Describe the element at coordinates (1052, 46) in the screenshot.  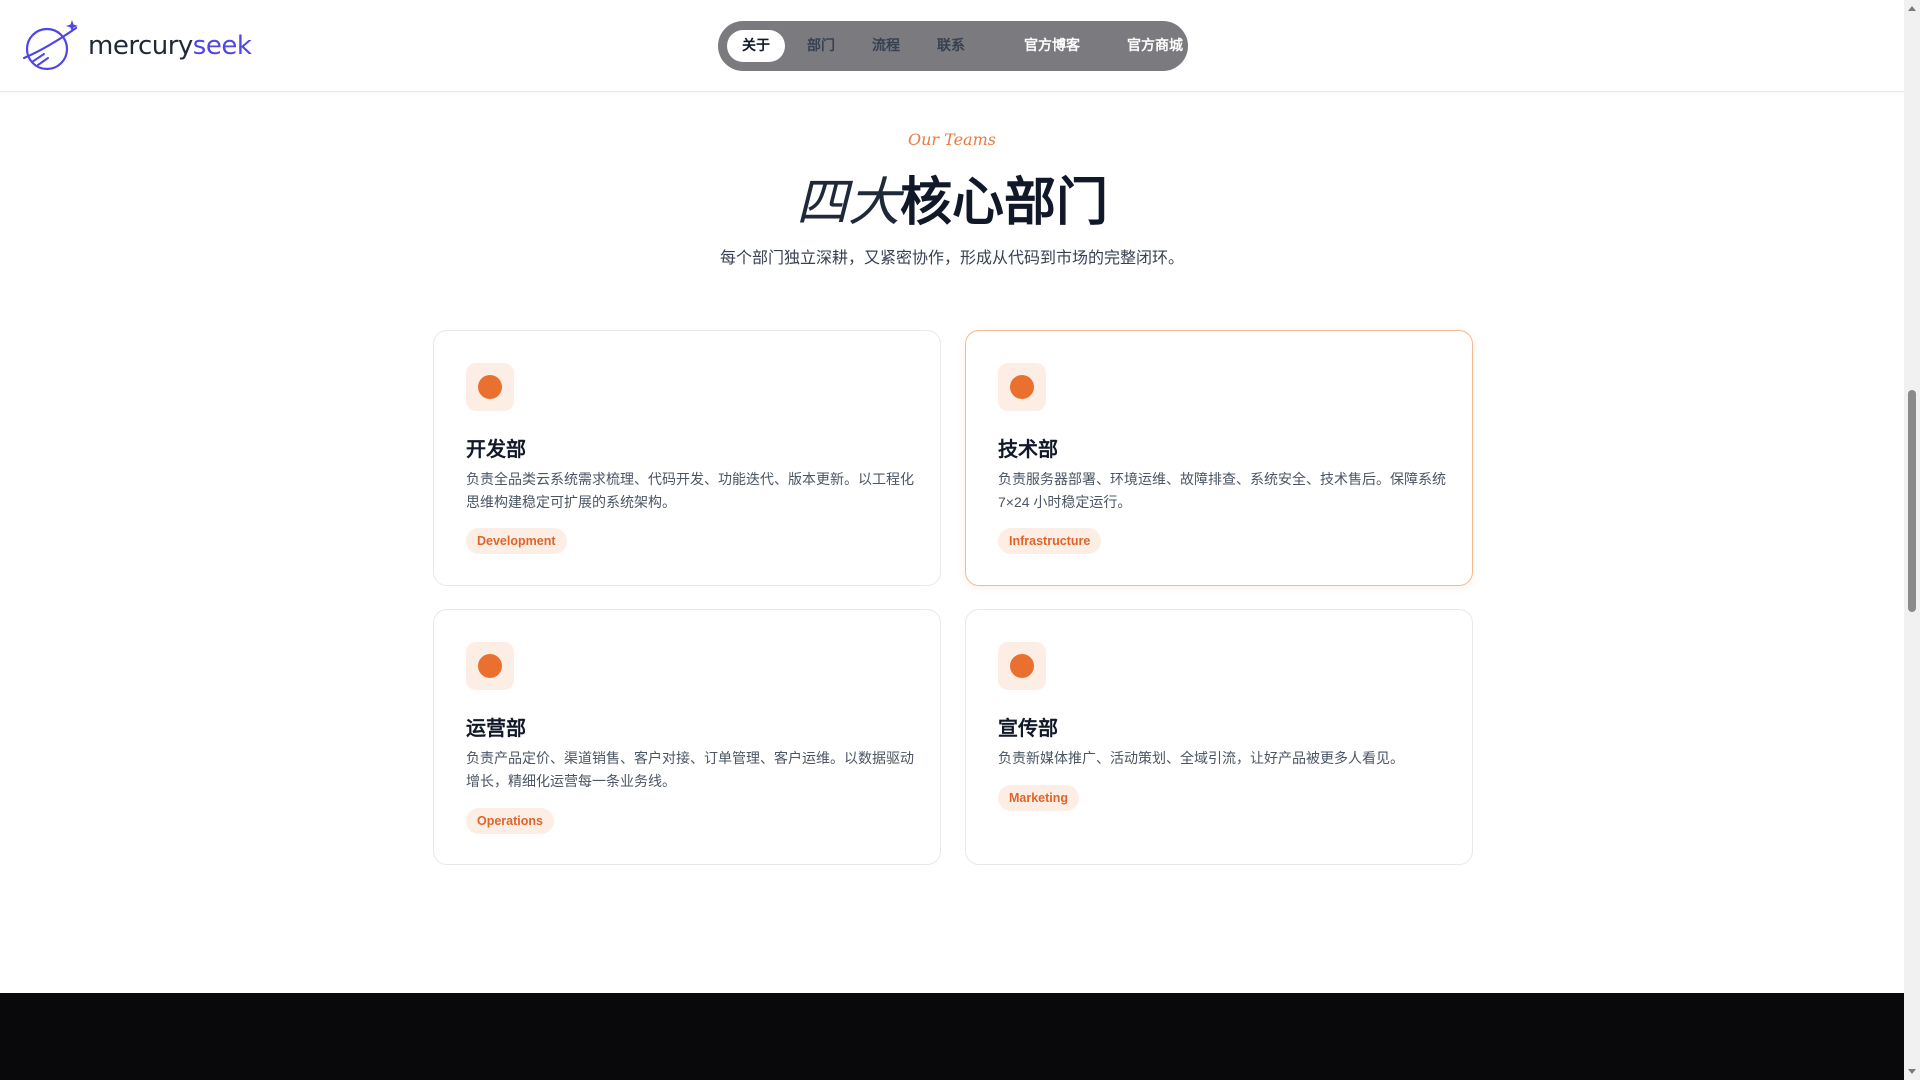
I see `nav-link-blog: 官方博客` at that location.